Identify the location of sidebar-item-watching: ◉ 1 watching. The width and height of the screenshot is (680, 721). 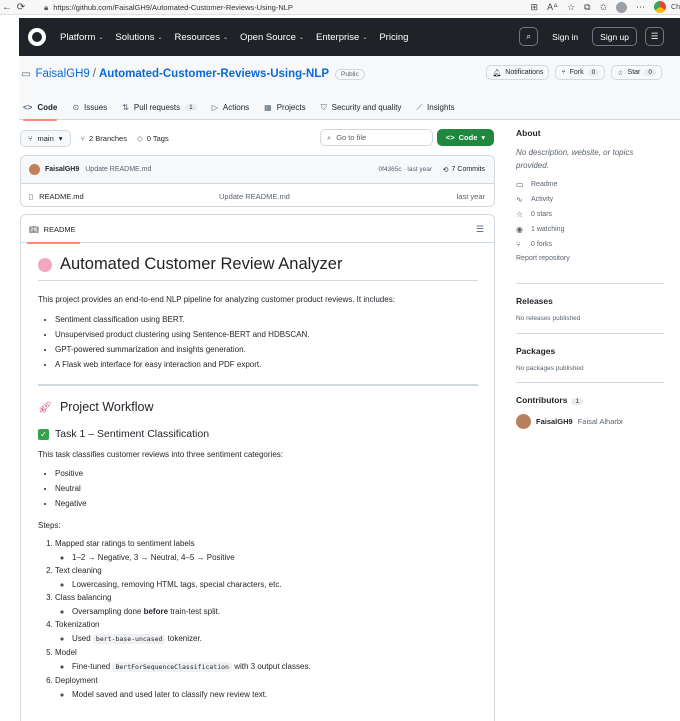
(591, 229).